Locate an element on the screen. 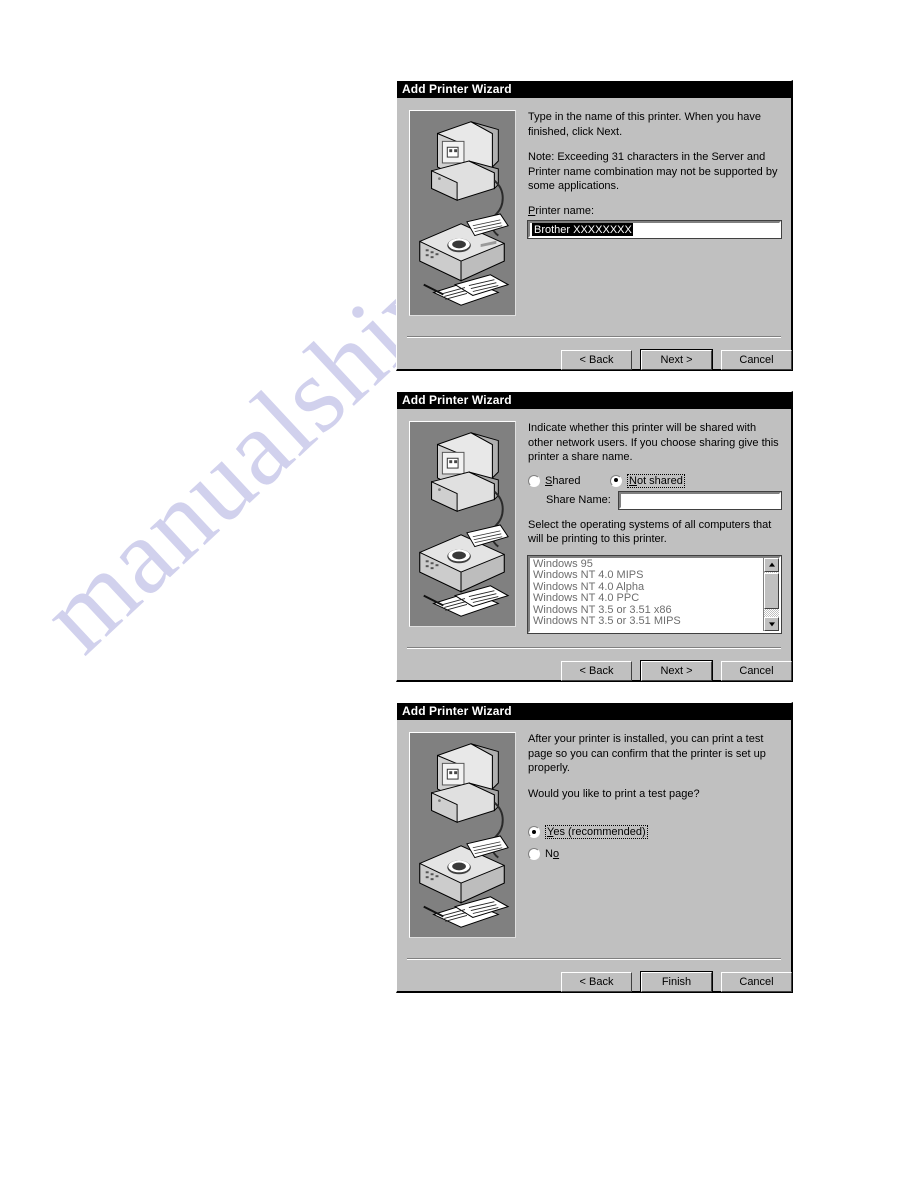 This screenshot has width=918, height=1188. dialog1-button-row: < Back Next > Cancel is located at coordinates (676, 360).